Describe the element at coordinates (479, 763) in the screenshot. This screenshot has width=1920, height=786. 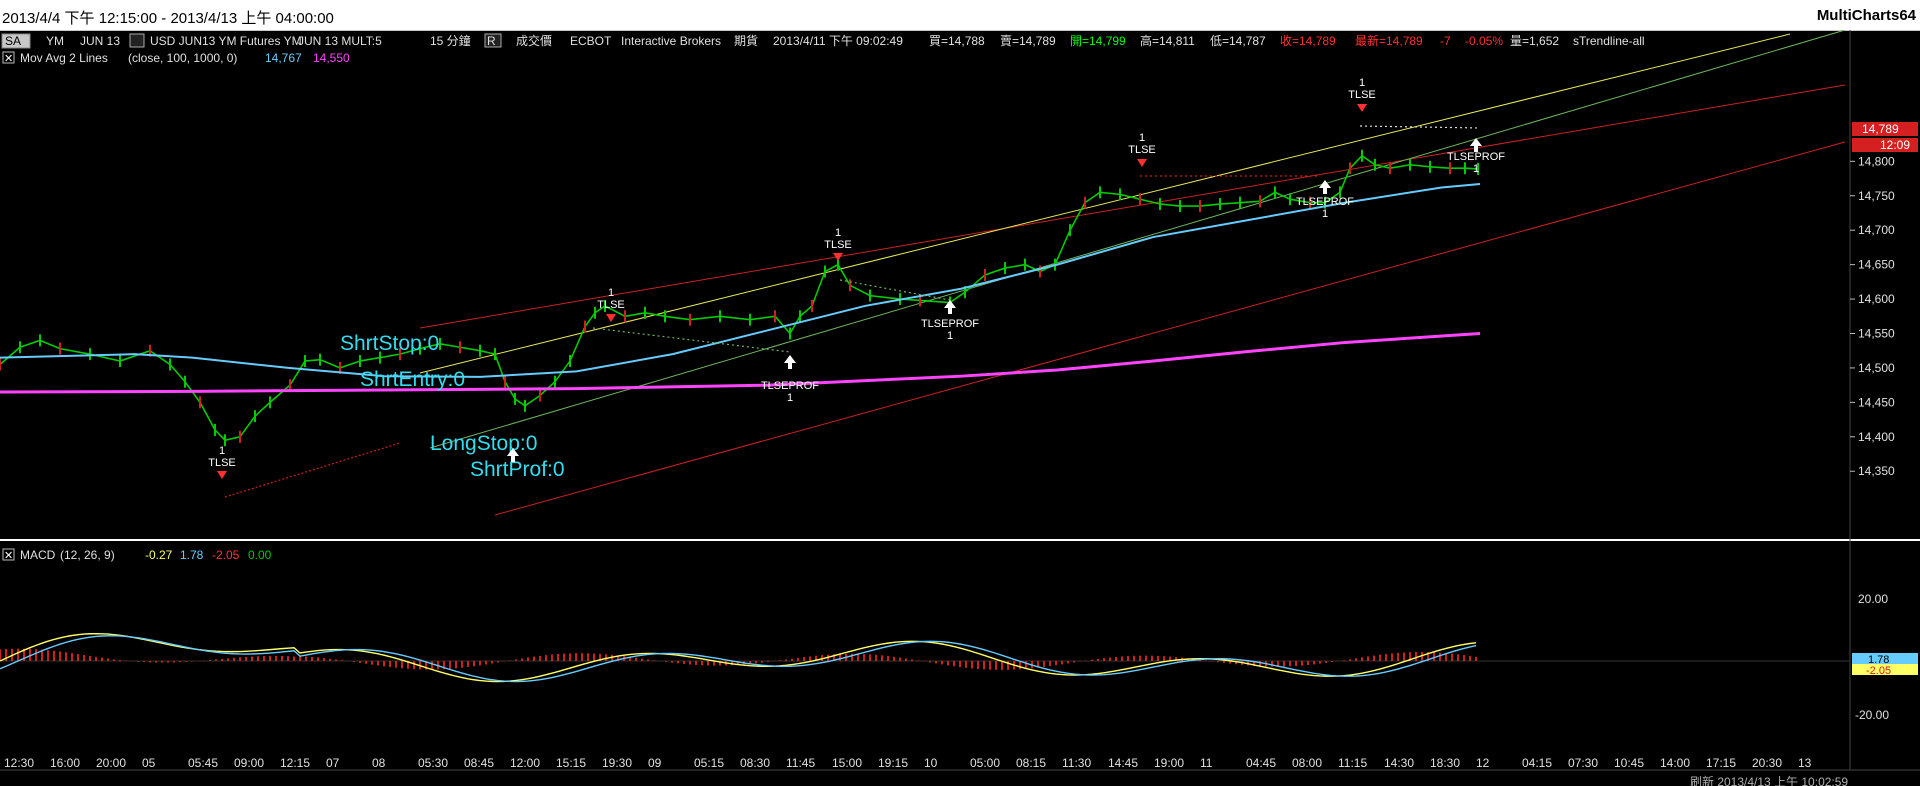
I see `time-tick-label: 08:45` at that location.